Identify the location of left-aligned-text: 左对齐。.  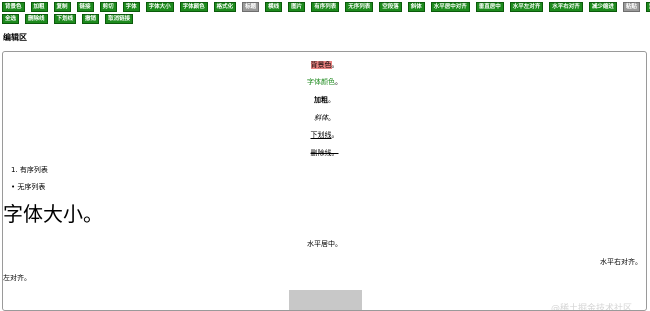
(17, 278).